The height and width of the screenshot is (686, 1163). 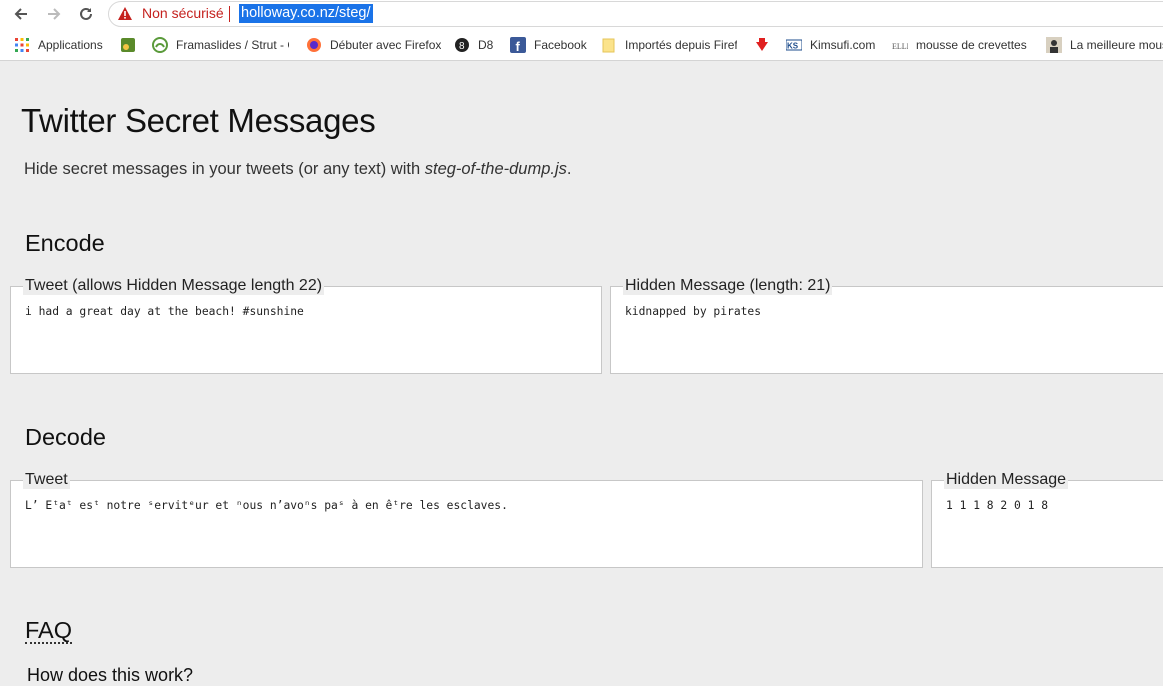 What do you see at coordinates (1006, 480) in the screenshot?
I see `decode-hidden-label: Hidden Message` at bounding box center [1006, 480].